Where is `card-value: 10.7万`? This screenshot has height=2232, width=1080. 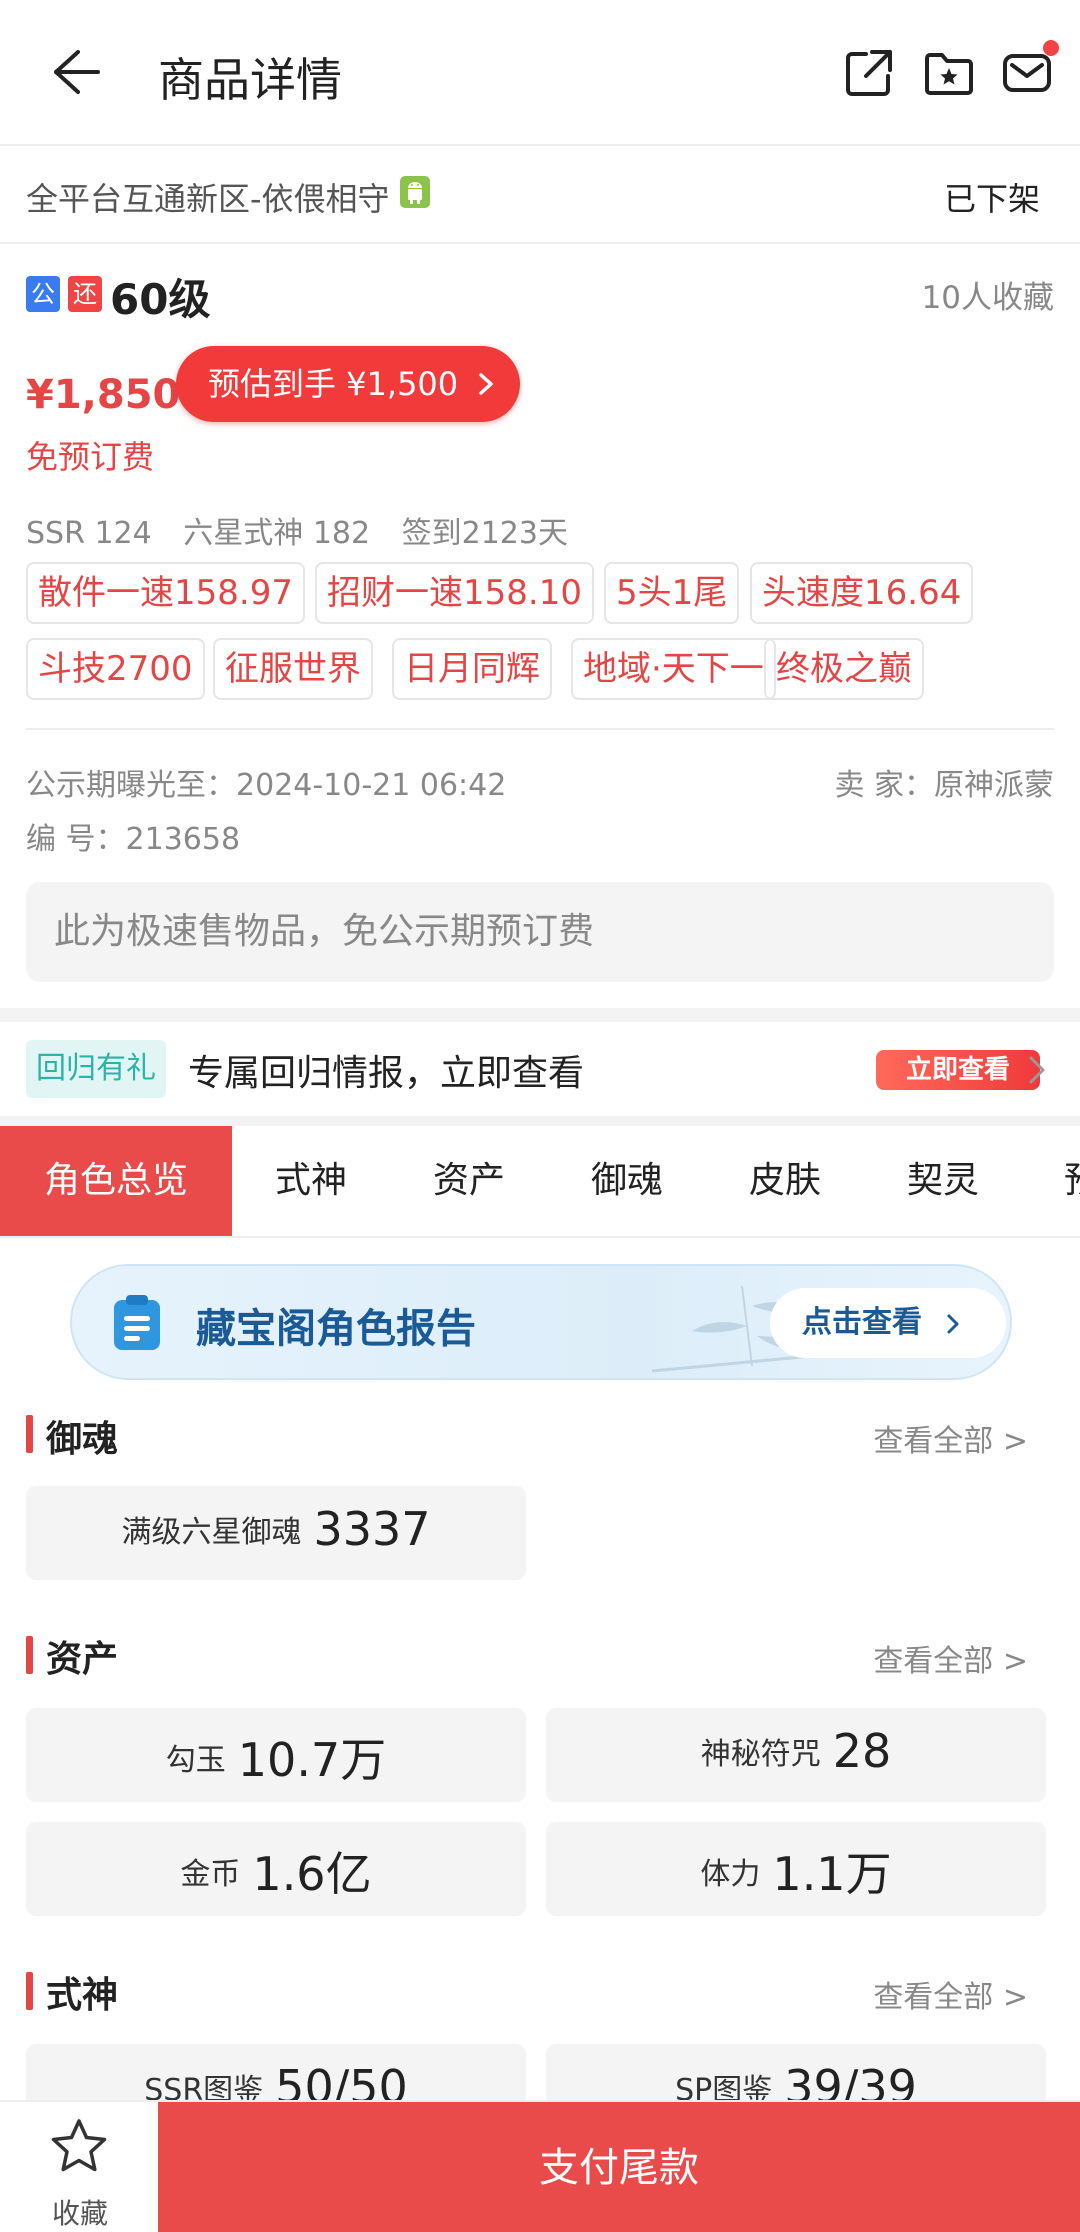 card-value: 10.7万 is located at coordinates (312, 1760).